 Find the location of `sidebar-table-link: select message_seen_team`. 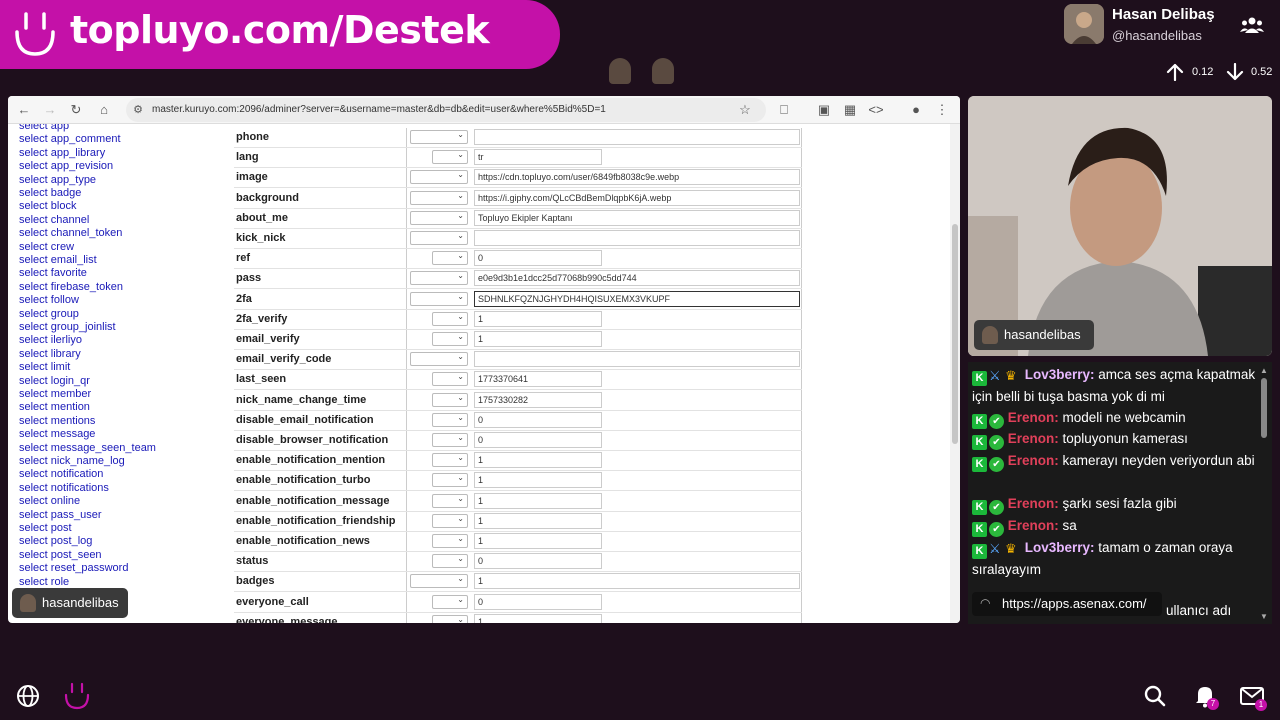

sidebar-table-link: select message_seen_team is located at coordinates (87, 448).